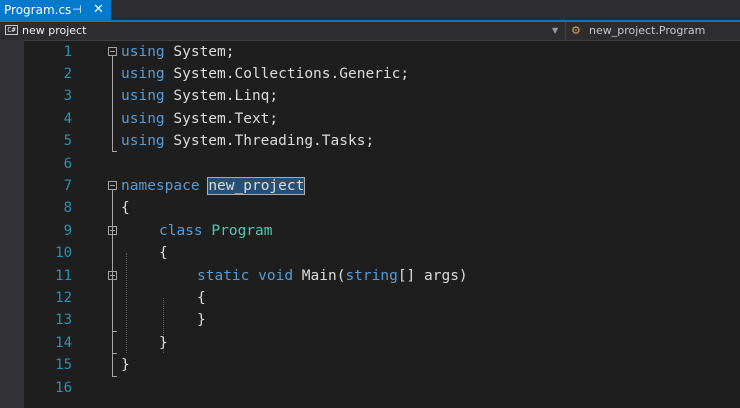  Describe the element at coordinates (432, 276) in the screenshot. I see `code-token: [] args)` at that location.